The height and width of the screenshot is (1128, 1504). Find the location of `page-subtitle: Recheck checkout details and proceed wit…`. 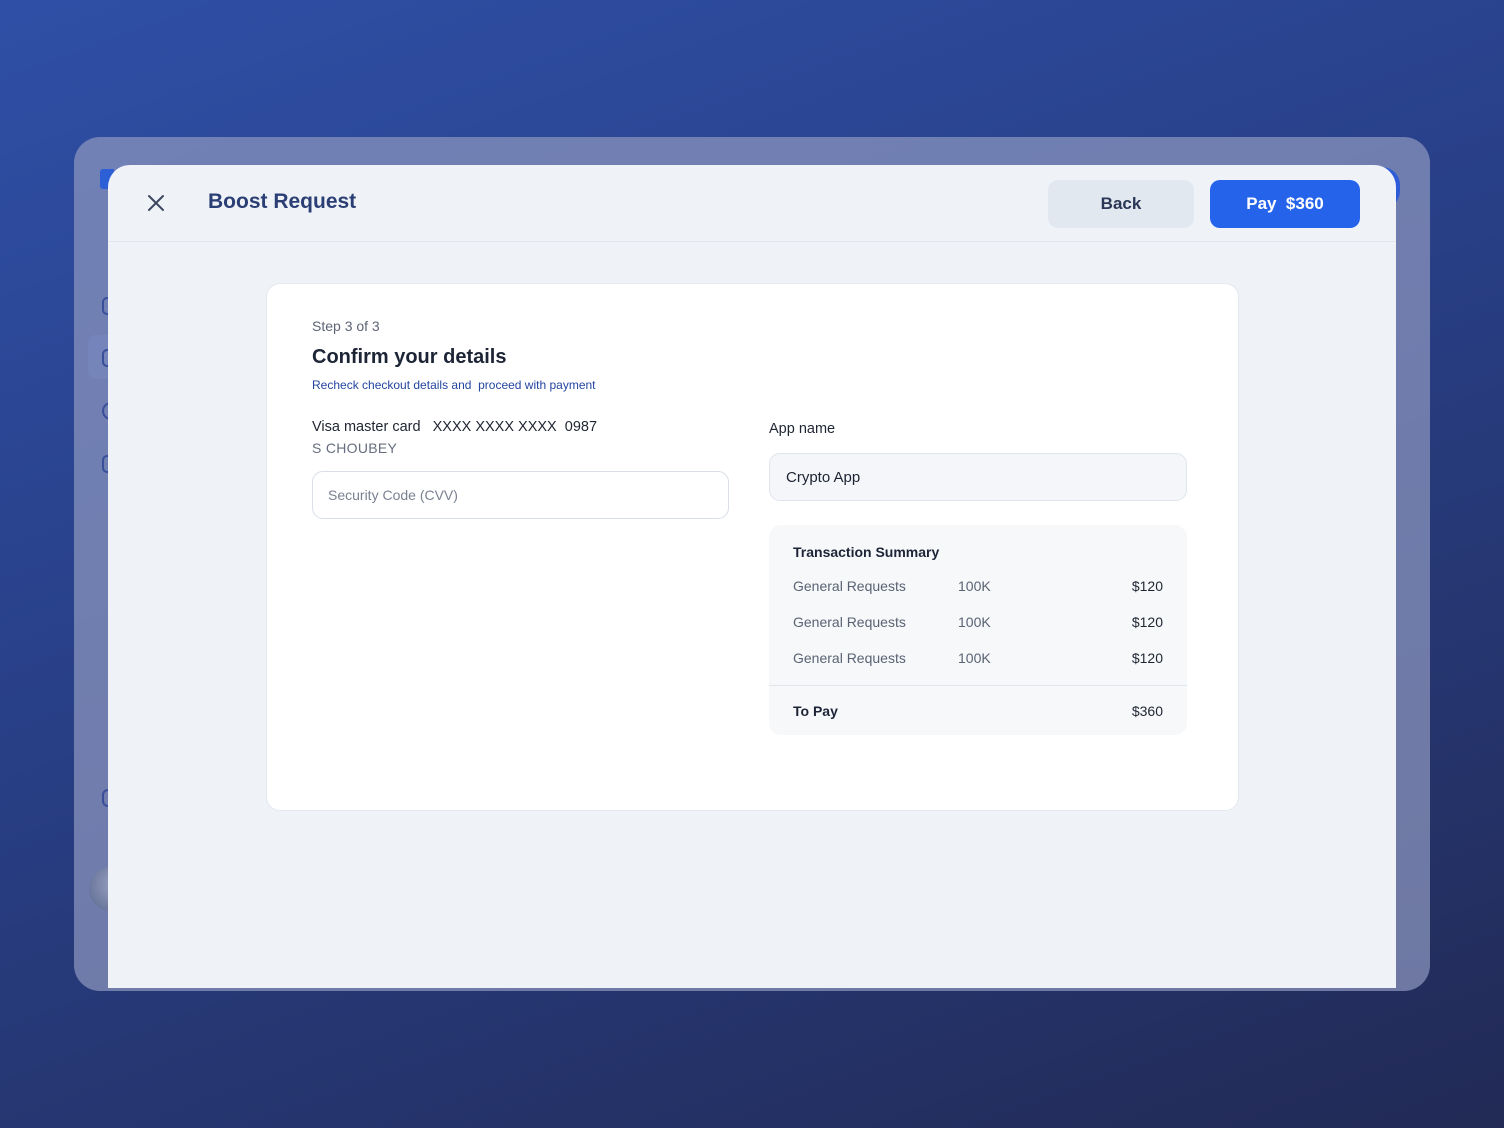

page-subtitle: Recheck checkout details and proceed wit… is located at coordinates (454, 385).